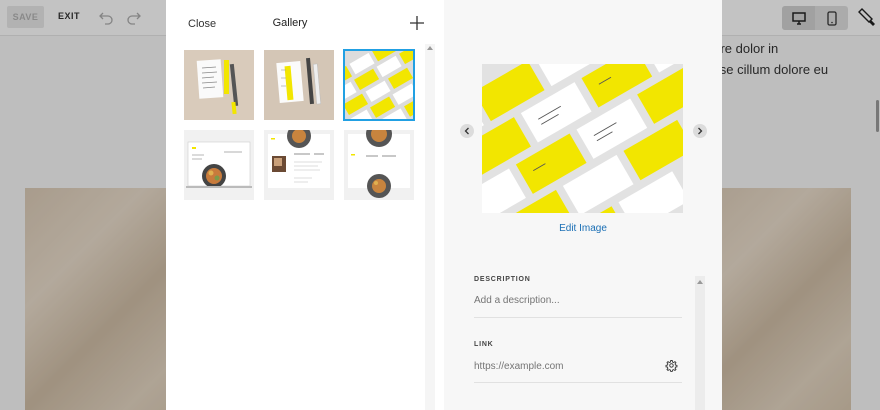  I want to click on menu-card-yellow-photo-icon, so click(299, 85).